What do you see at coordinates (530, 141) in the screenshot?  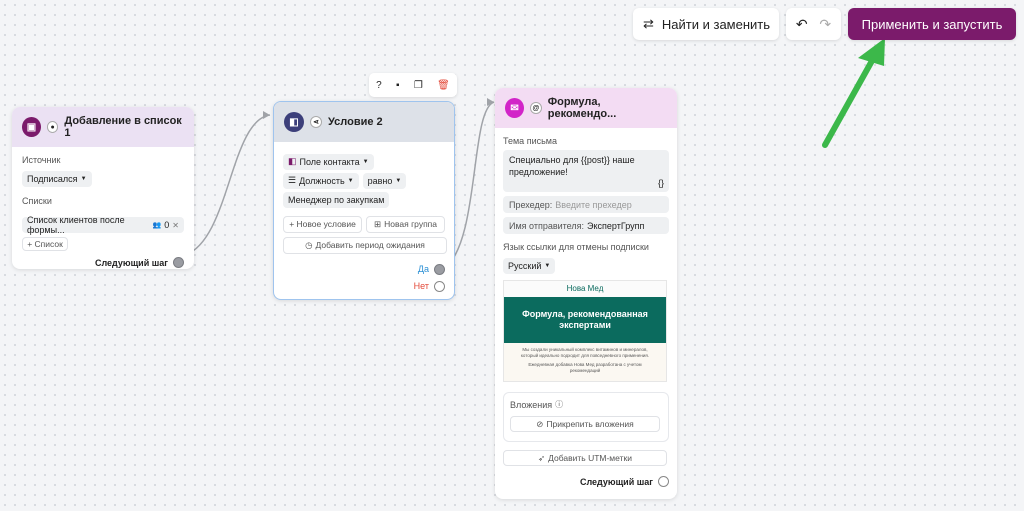 I see `subject-label: Тема письма` at bounding box center [530, 141].